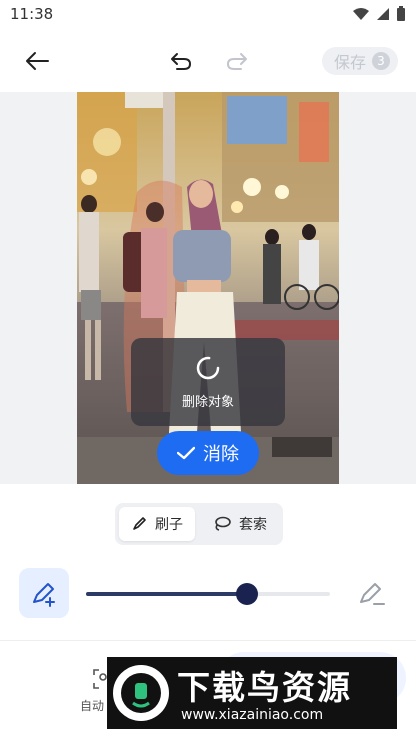 Image resolution: width=416 pixels, height=739 pixels. What do you see at coordinates (208, 61) in the screenshot?
I see `top-toolbar: 保存 3` at bounding box center [208, 61].